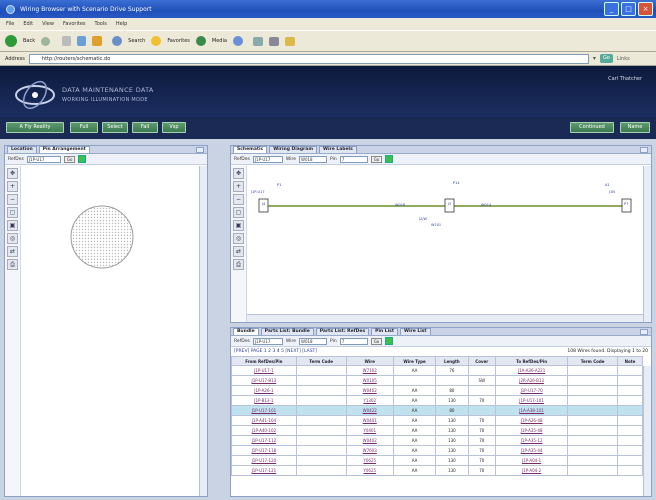 The width and height of the screenshot is (656, 500). What do you see at coordinates (531, 430) in the screenshot?
I see `table-cell: J1P-A35-48` at bounding box center [531, 430].